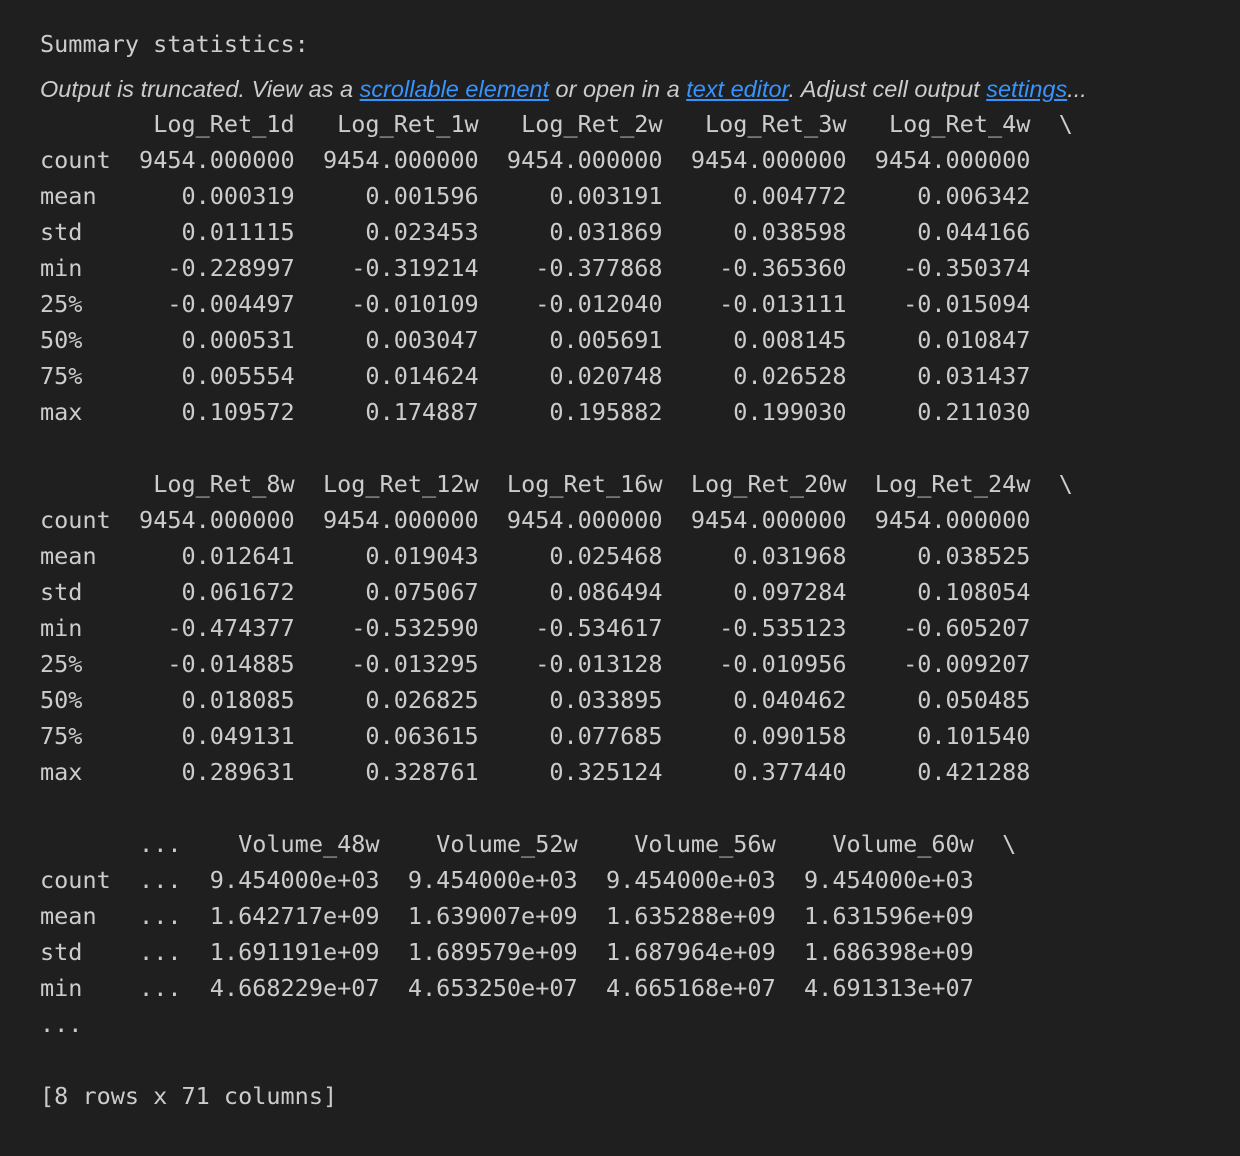 This screenshot has height=1156, width=1240. What do you see at coordinates (75, 700) in the screenshot?
I see `row-label: 50%` at bounding box center [75, 700].